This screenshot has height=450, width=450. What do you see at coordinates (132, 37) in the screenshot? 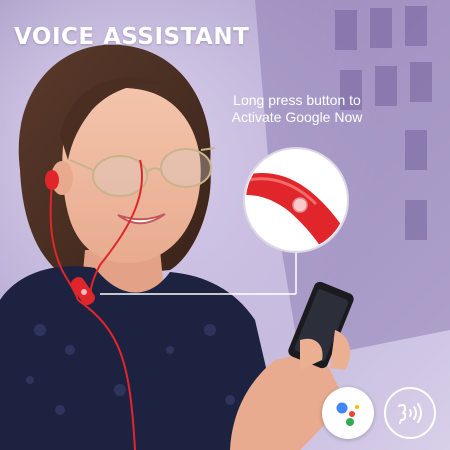
I see `headline: VOICE ASSISTANT` at bounding box center [132, 37].